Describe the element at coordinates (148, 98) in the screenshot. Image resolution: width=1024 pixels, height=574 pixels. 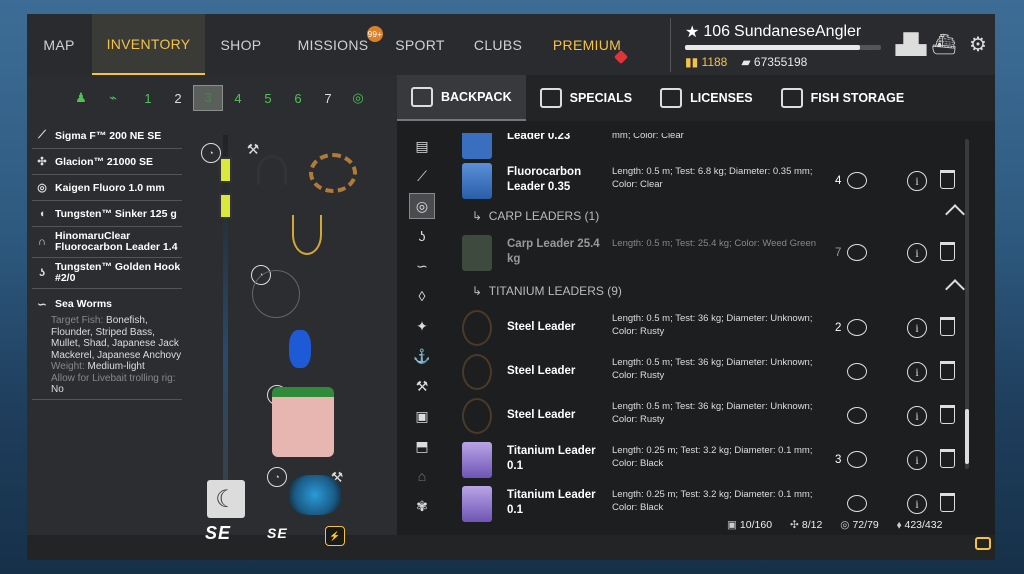
I see `slot-1: 1` at that location.